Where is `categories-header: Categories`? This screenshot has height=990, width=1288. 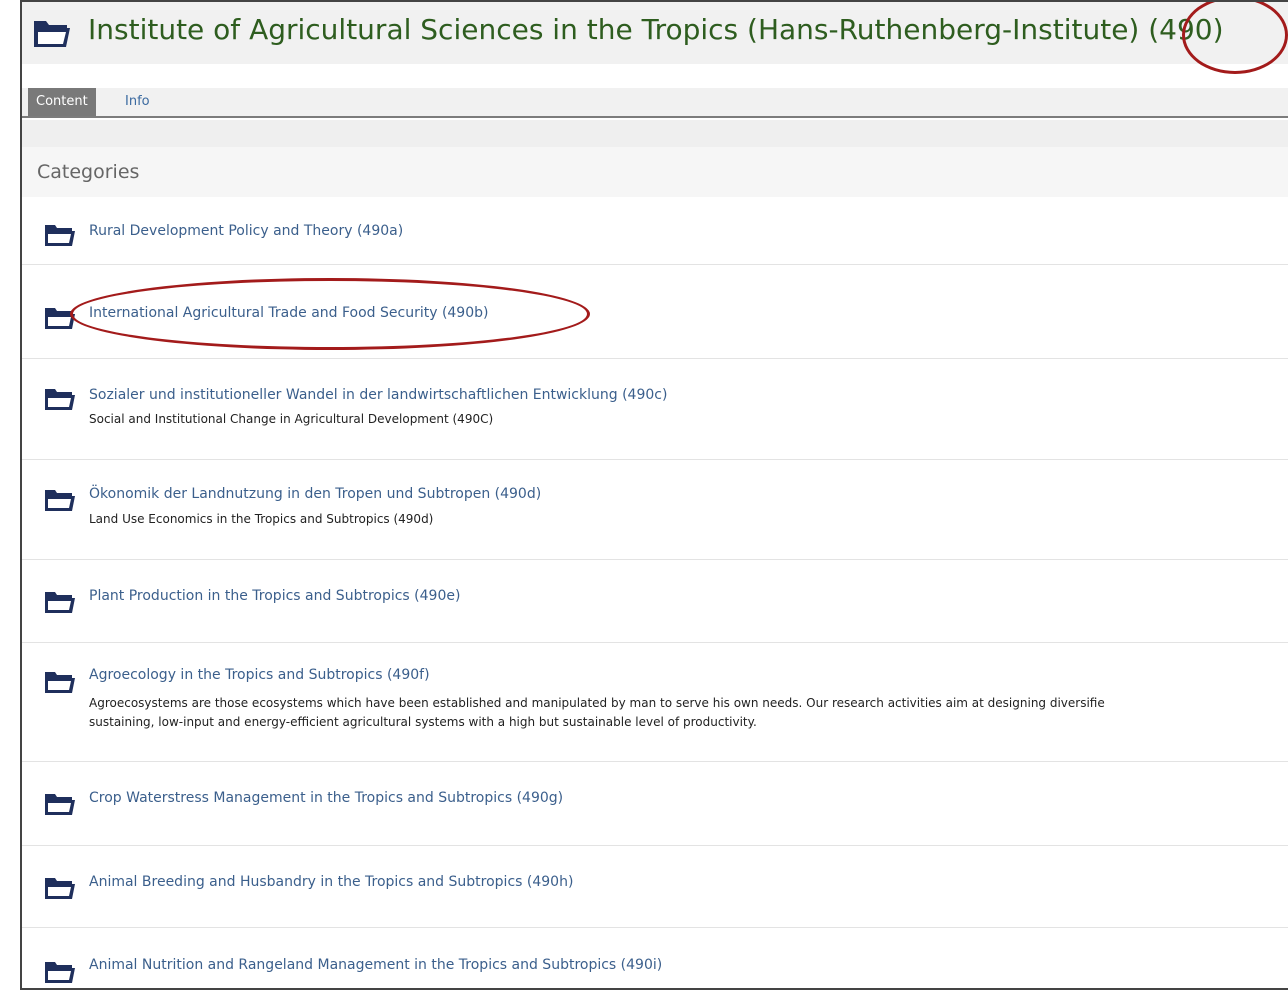
categories-header: Categories is located at coordinates (655, 172).